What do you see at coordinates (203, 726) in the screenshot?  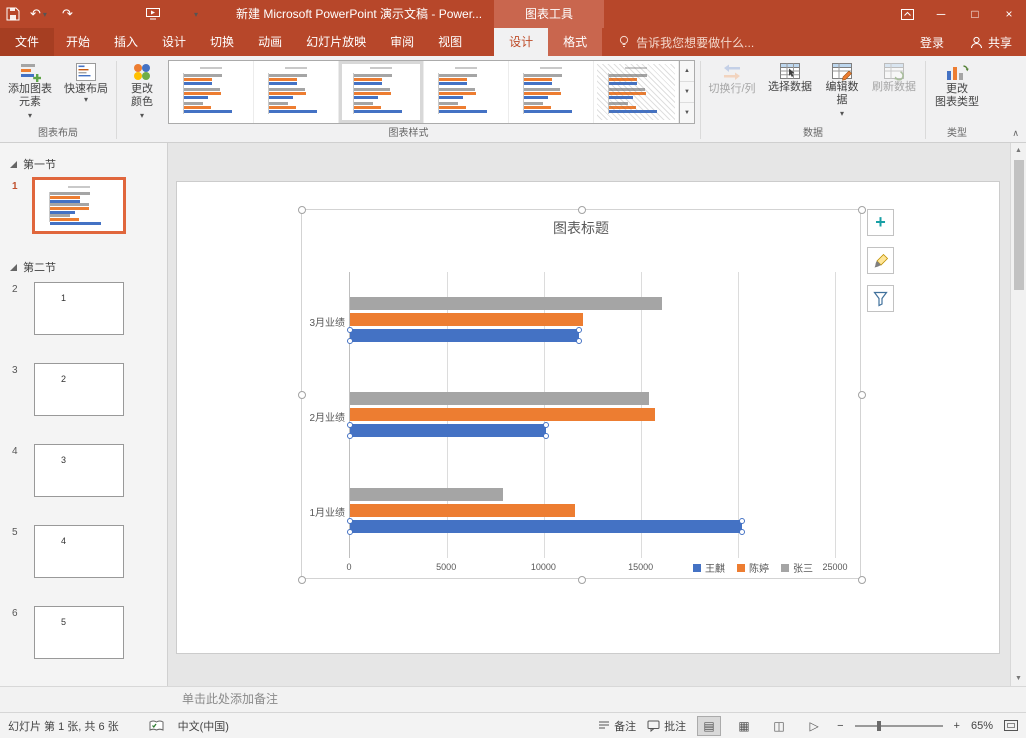 I see `language-indicator: 中文(中国)` at bounding box center [203, 726].